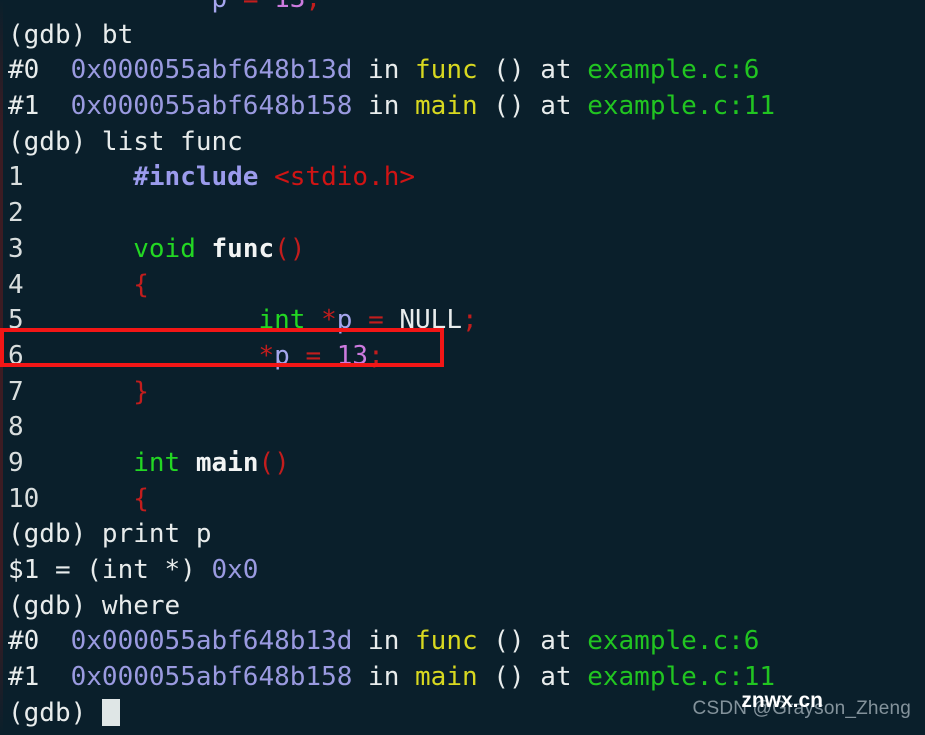  What do you see at coordinates (16, 391) in the screenshot?
I see `text-segment: 7` at bounding box center [16, 391].